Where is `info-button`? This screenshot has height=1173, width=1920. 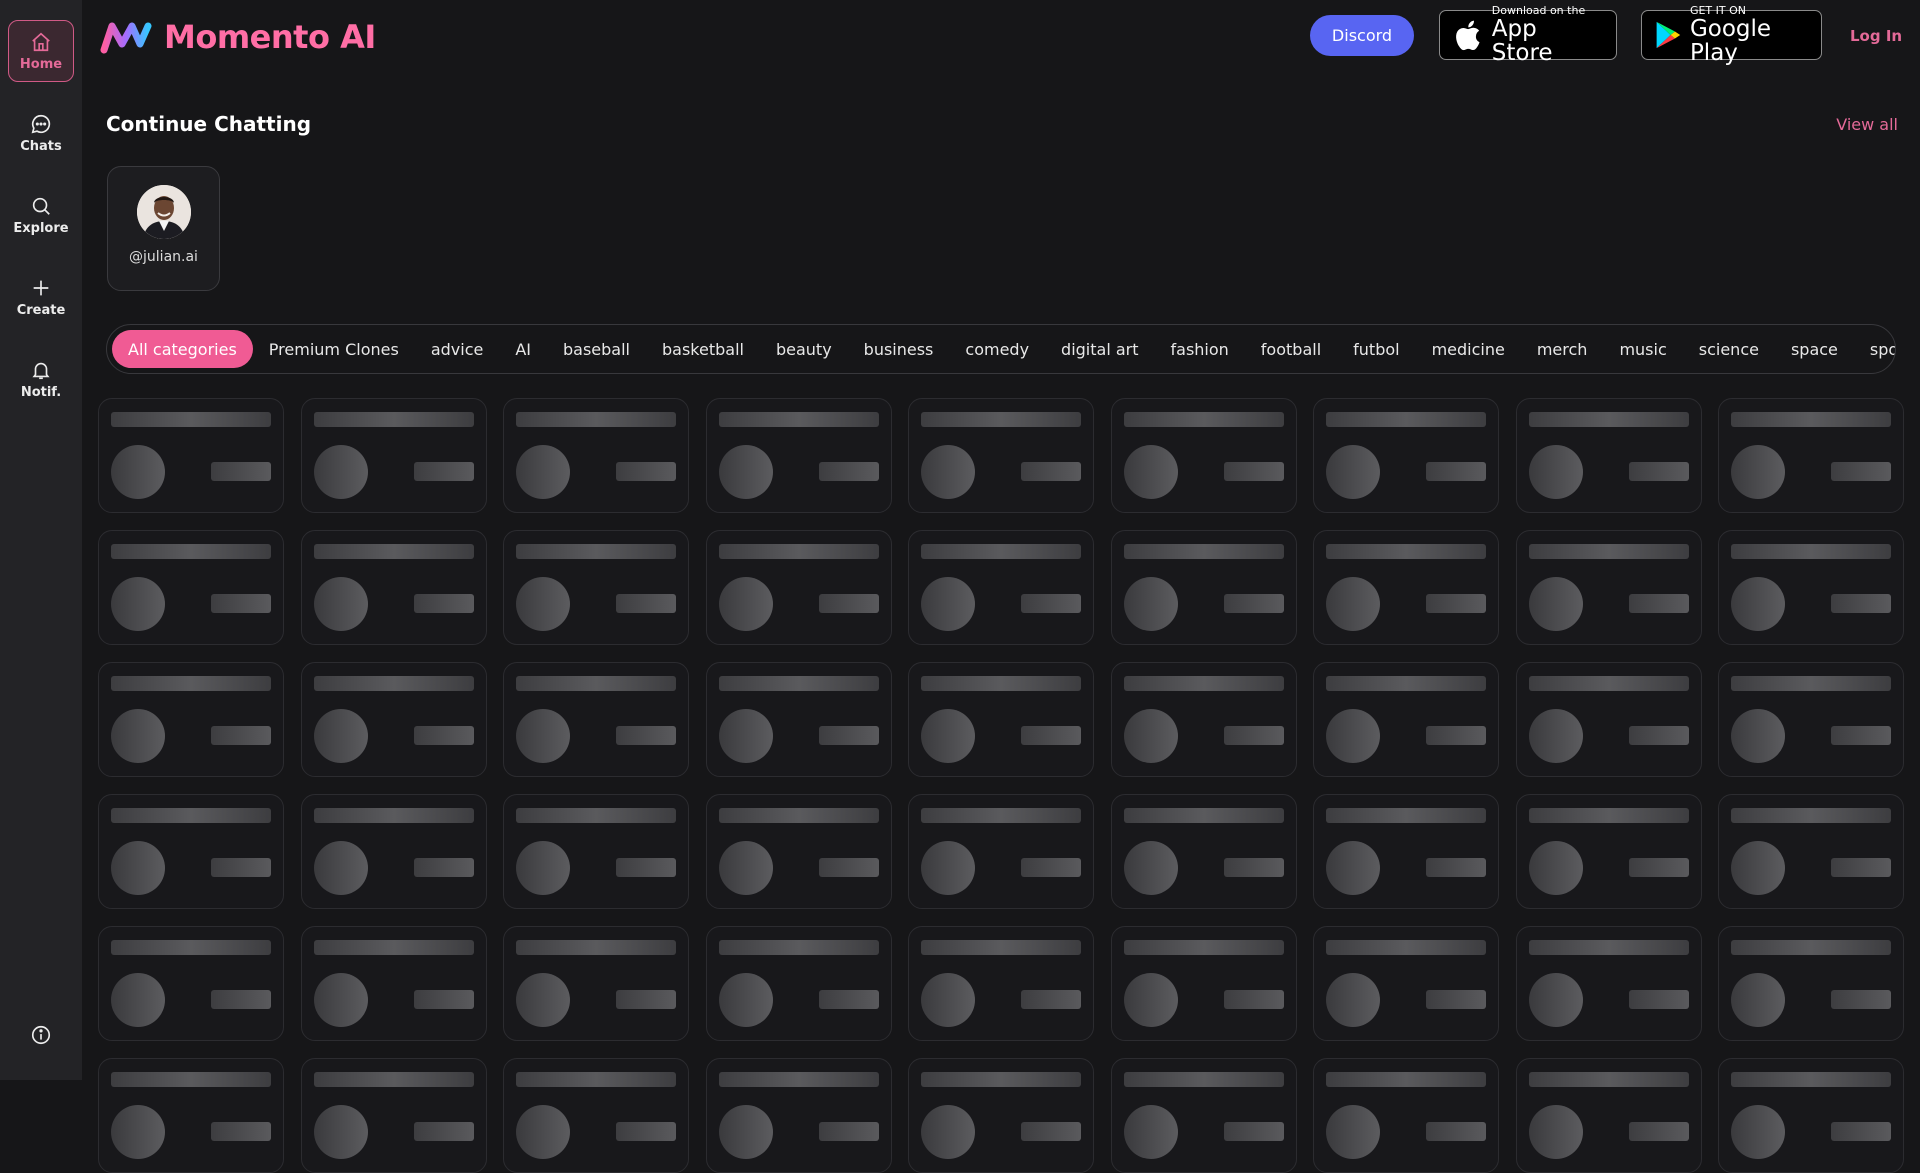
info-button is located at coordinates (41, 1035).